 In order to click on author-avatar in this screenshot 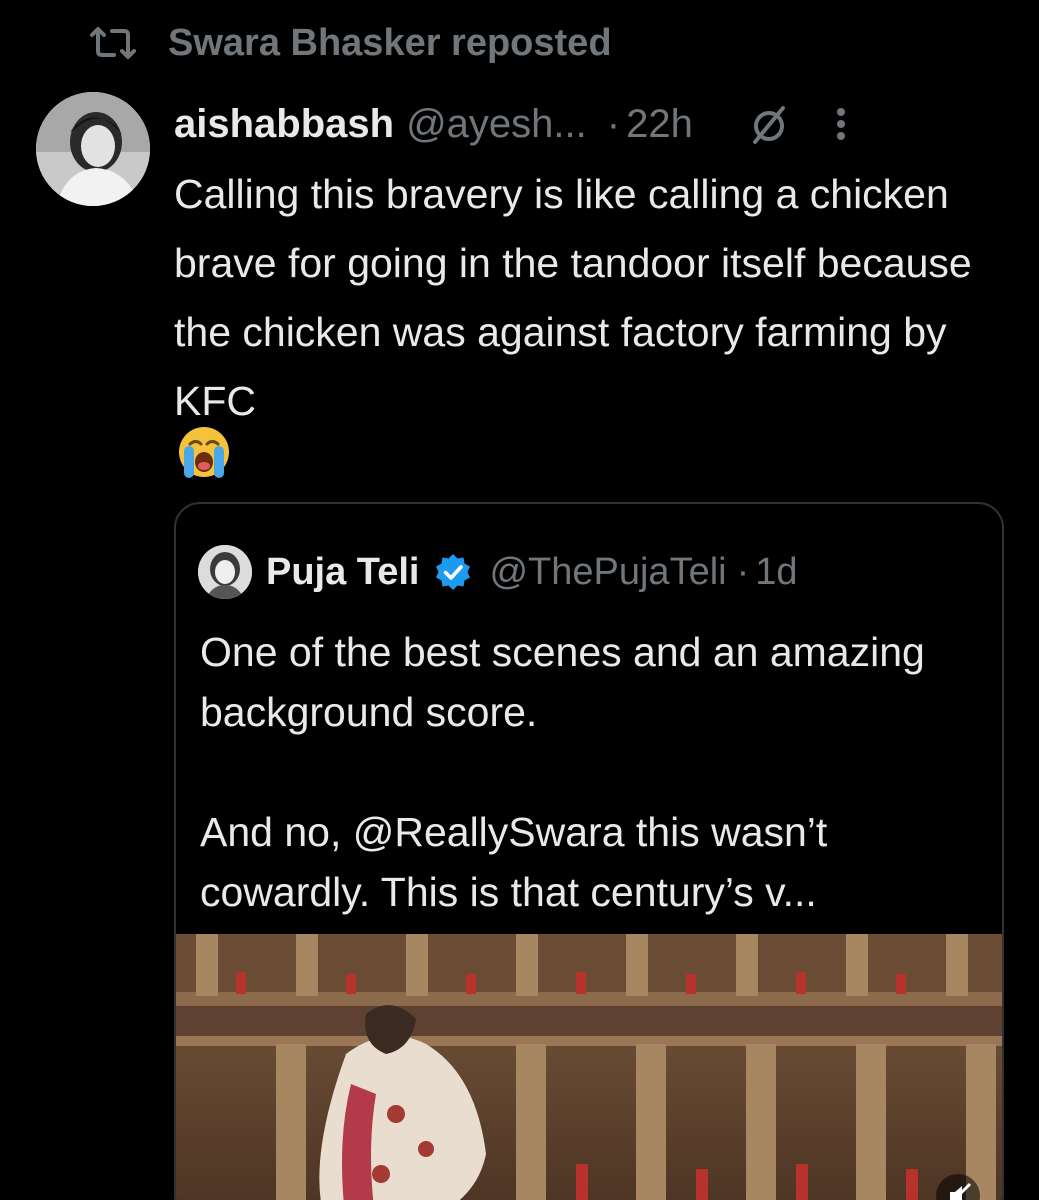, I will do `click(93, 149)`.